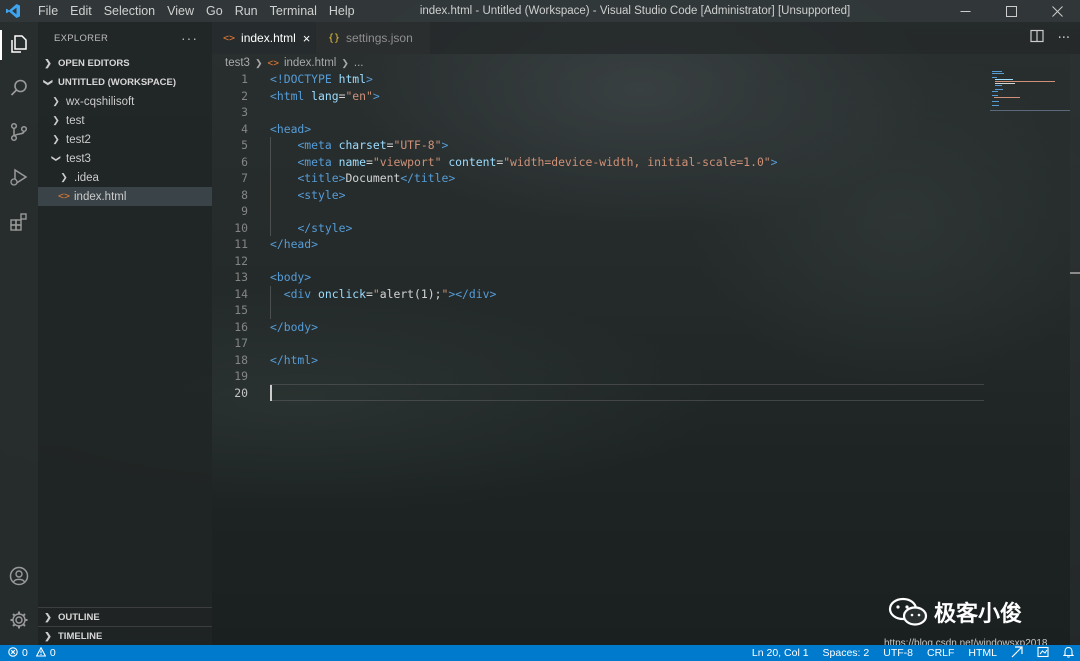 This screenshot has width=1080, height=661. I want to click on minimize-button, so click(965, 11).